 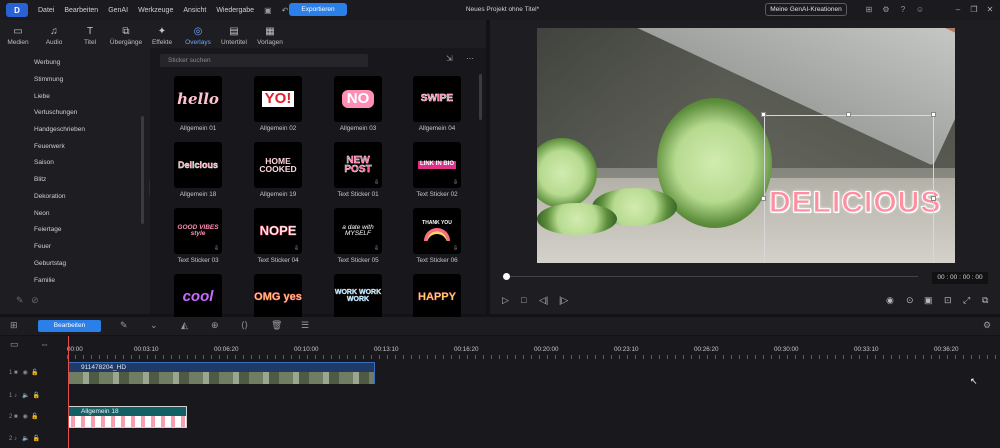 I want to click on scrub-knob, so click(x=506, y=276).